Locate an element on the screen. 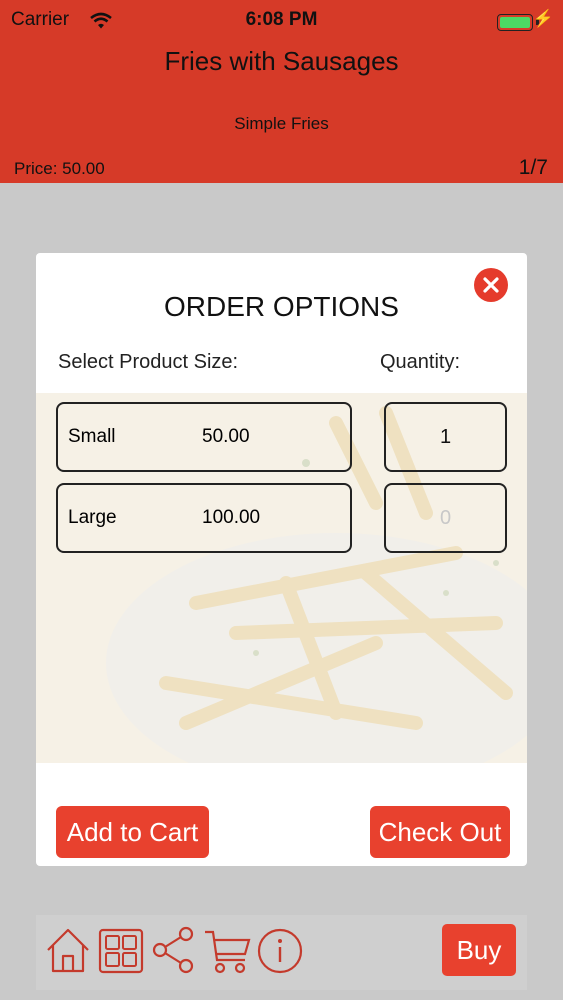 The width and height of the screenshot is (563, 1000). size-label: Select Product Size: is located at coordinates (148, 362).